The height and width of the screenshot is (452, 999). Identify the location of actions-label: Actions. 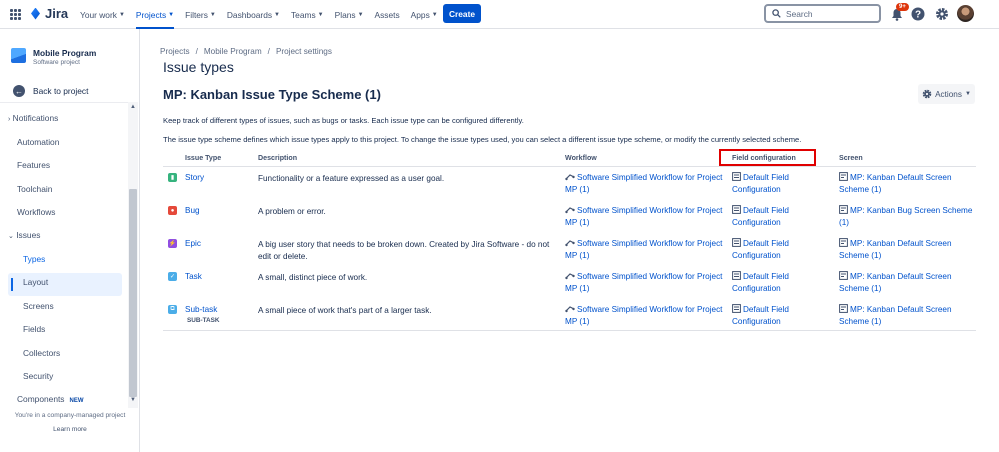
(948, 94).